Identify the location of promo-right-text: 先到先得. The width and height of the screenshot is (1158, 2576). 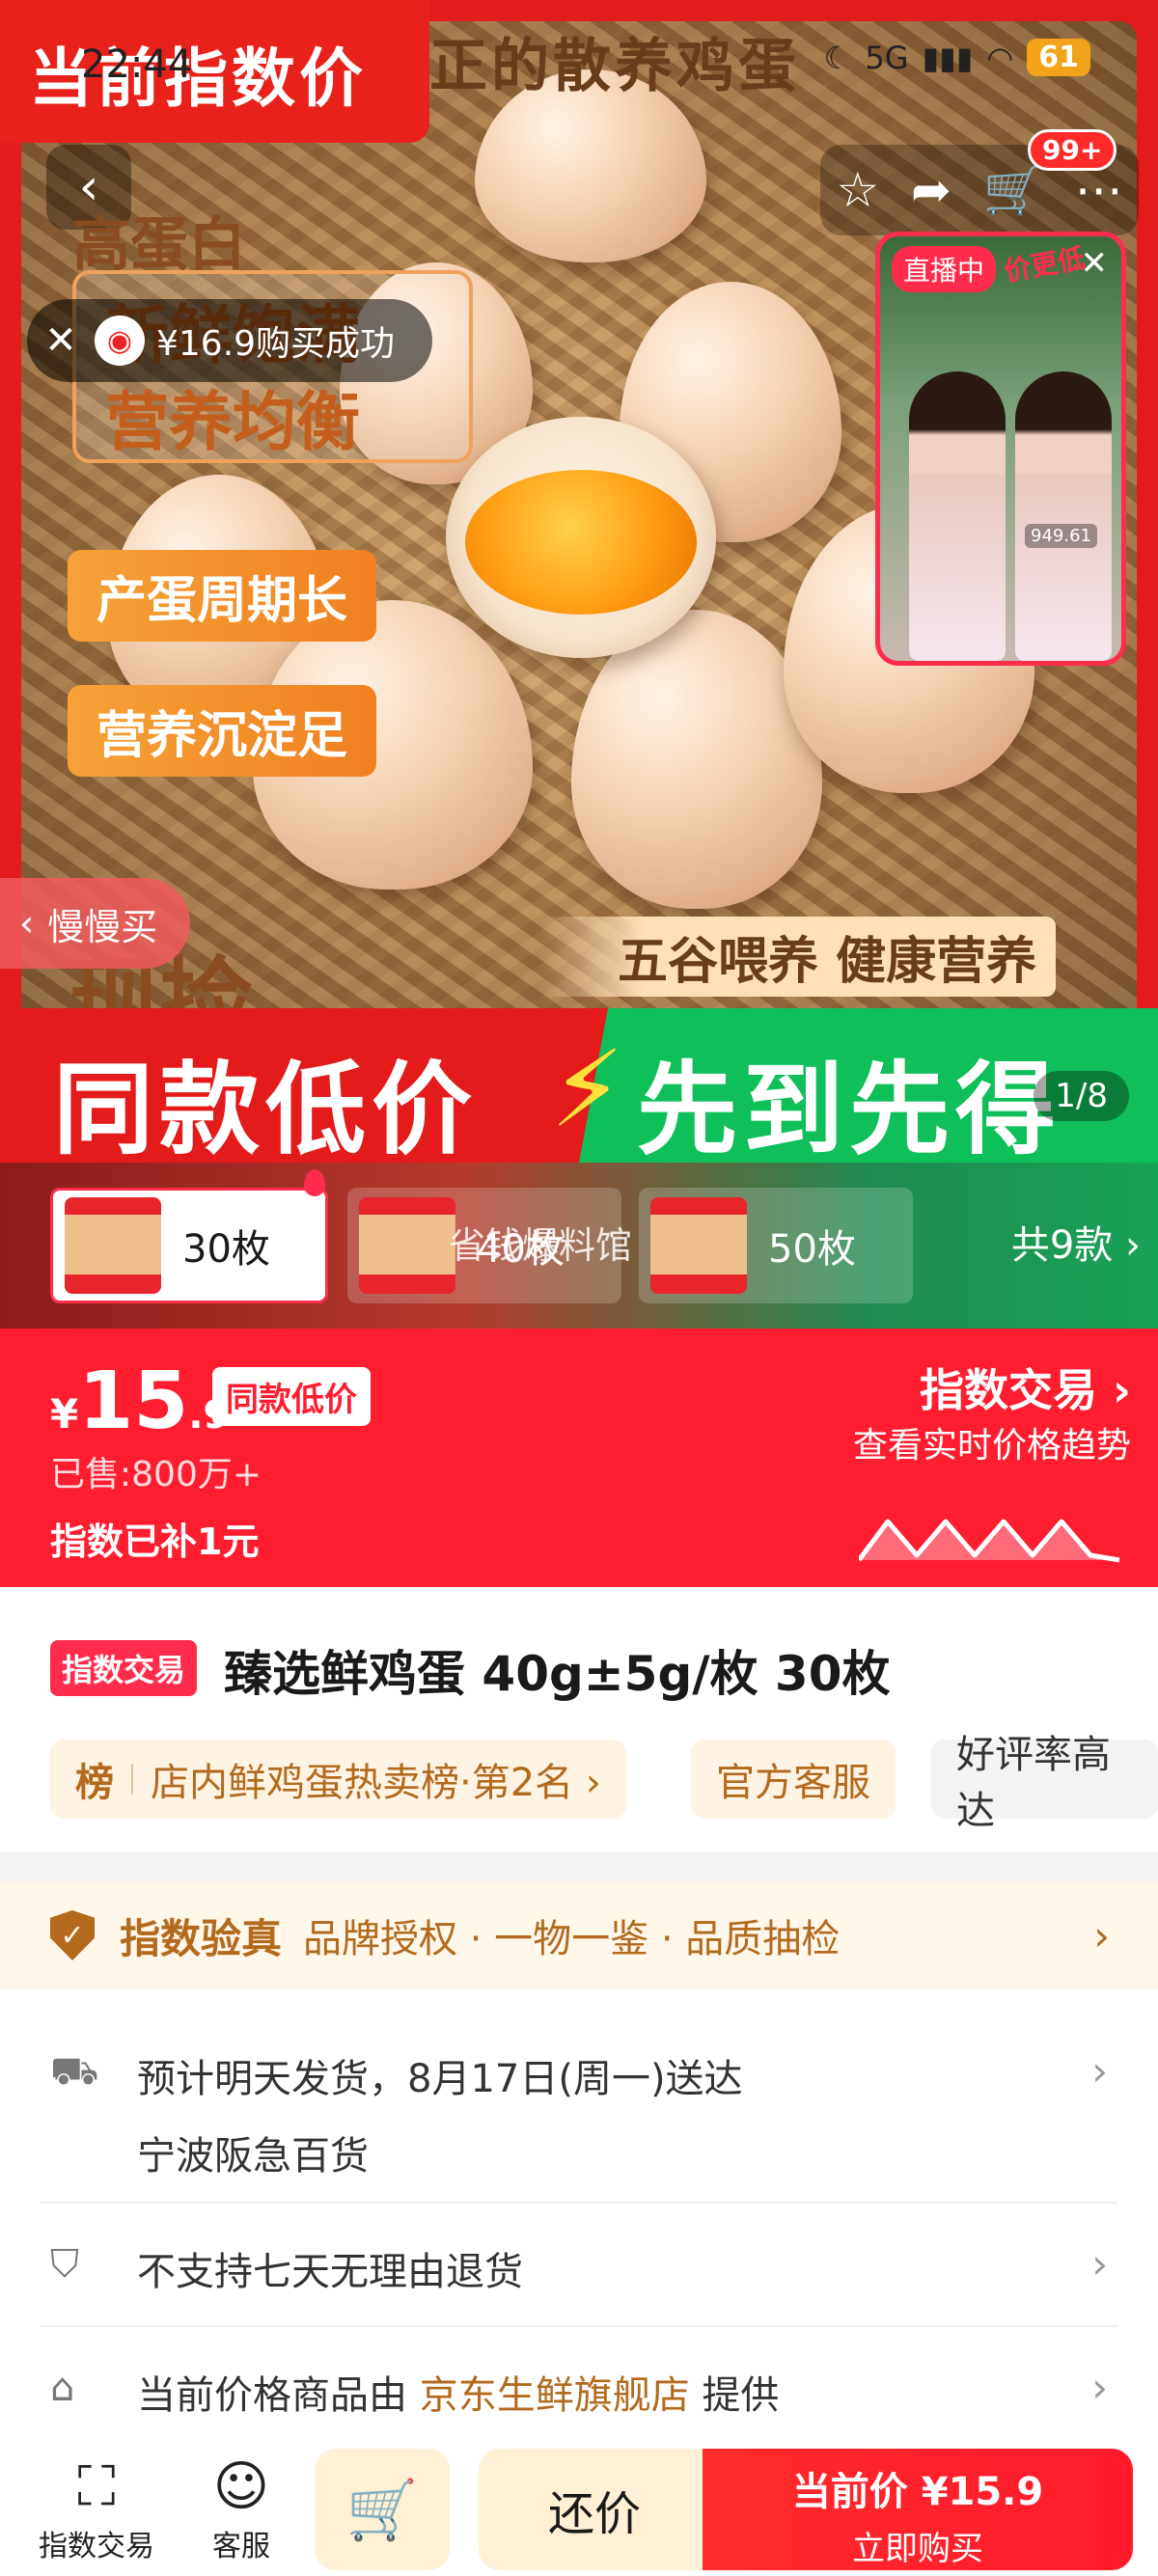
(849, 1107).